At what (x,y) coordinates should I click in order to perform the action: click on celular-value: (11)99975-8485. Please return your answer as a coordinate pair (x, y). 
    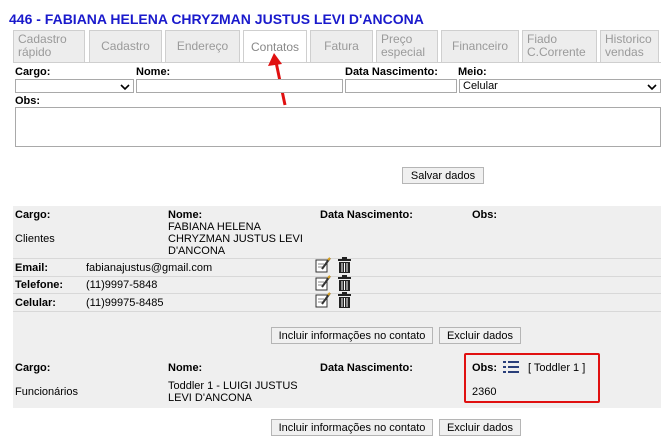
    Looking at the image, I should click on (125, 303).